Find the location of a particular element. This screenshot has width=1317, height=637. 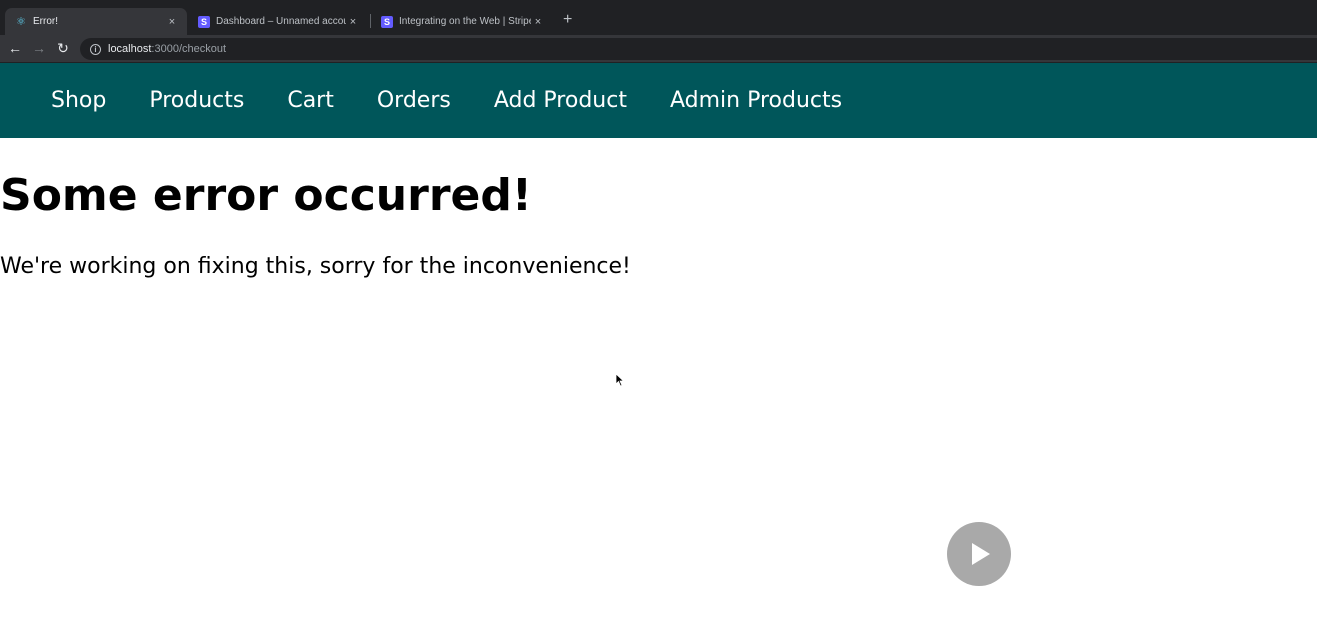

back-button: ← is located at coordinates (15, 48).